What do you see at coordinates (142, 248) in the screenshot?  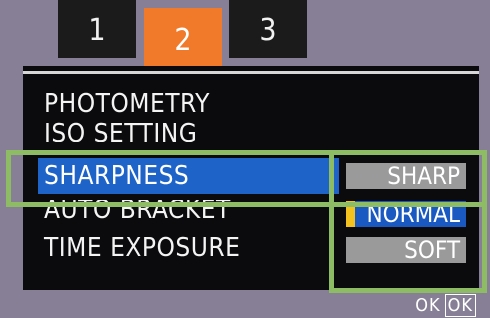 I see `menu-item-time-exposure: TIME EXPOSURE` at bounding box center [142, 248].